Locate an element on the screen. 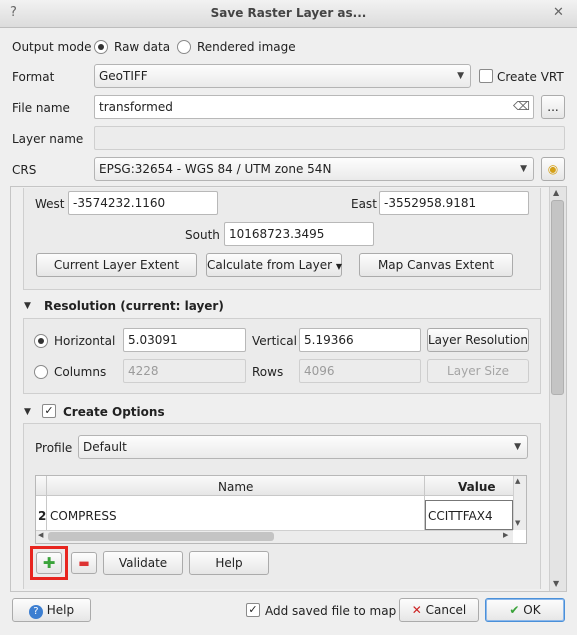 The image size is (577, 635). column-header-name: Name is located at coordinates (235, 487).